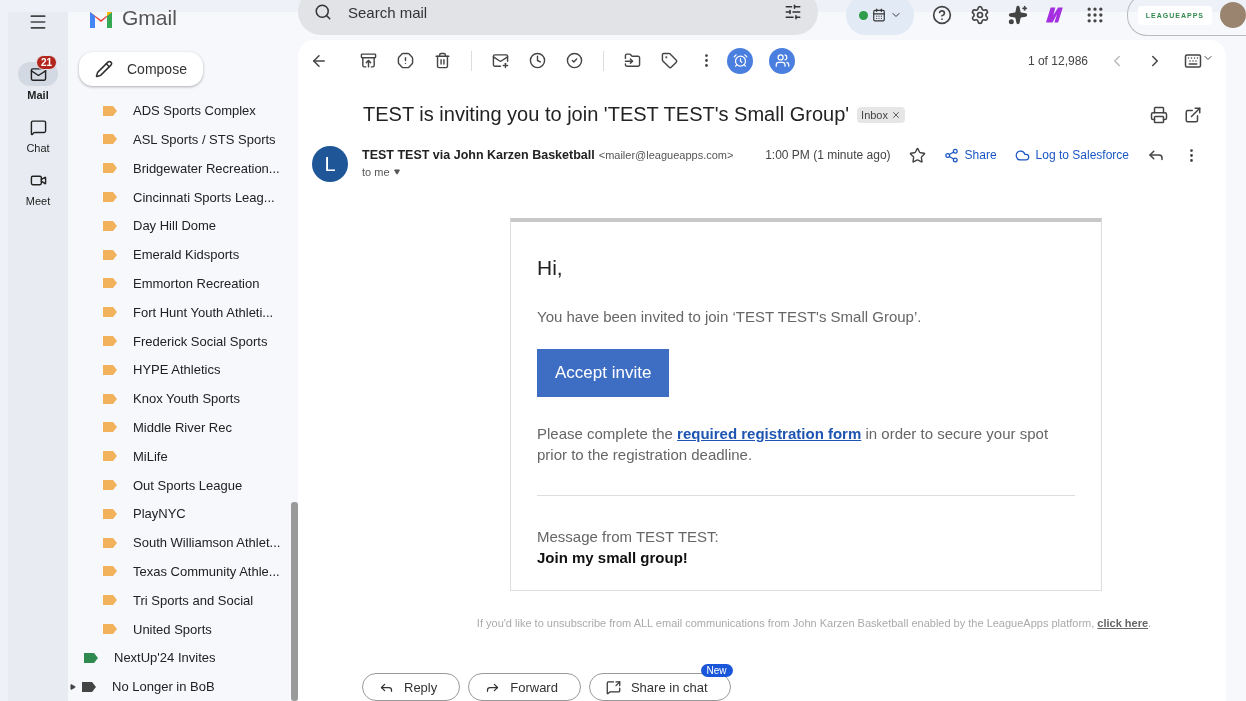  I want to click on open-new-window-icon, so click(1193, 114).